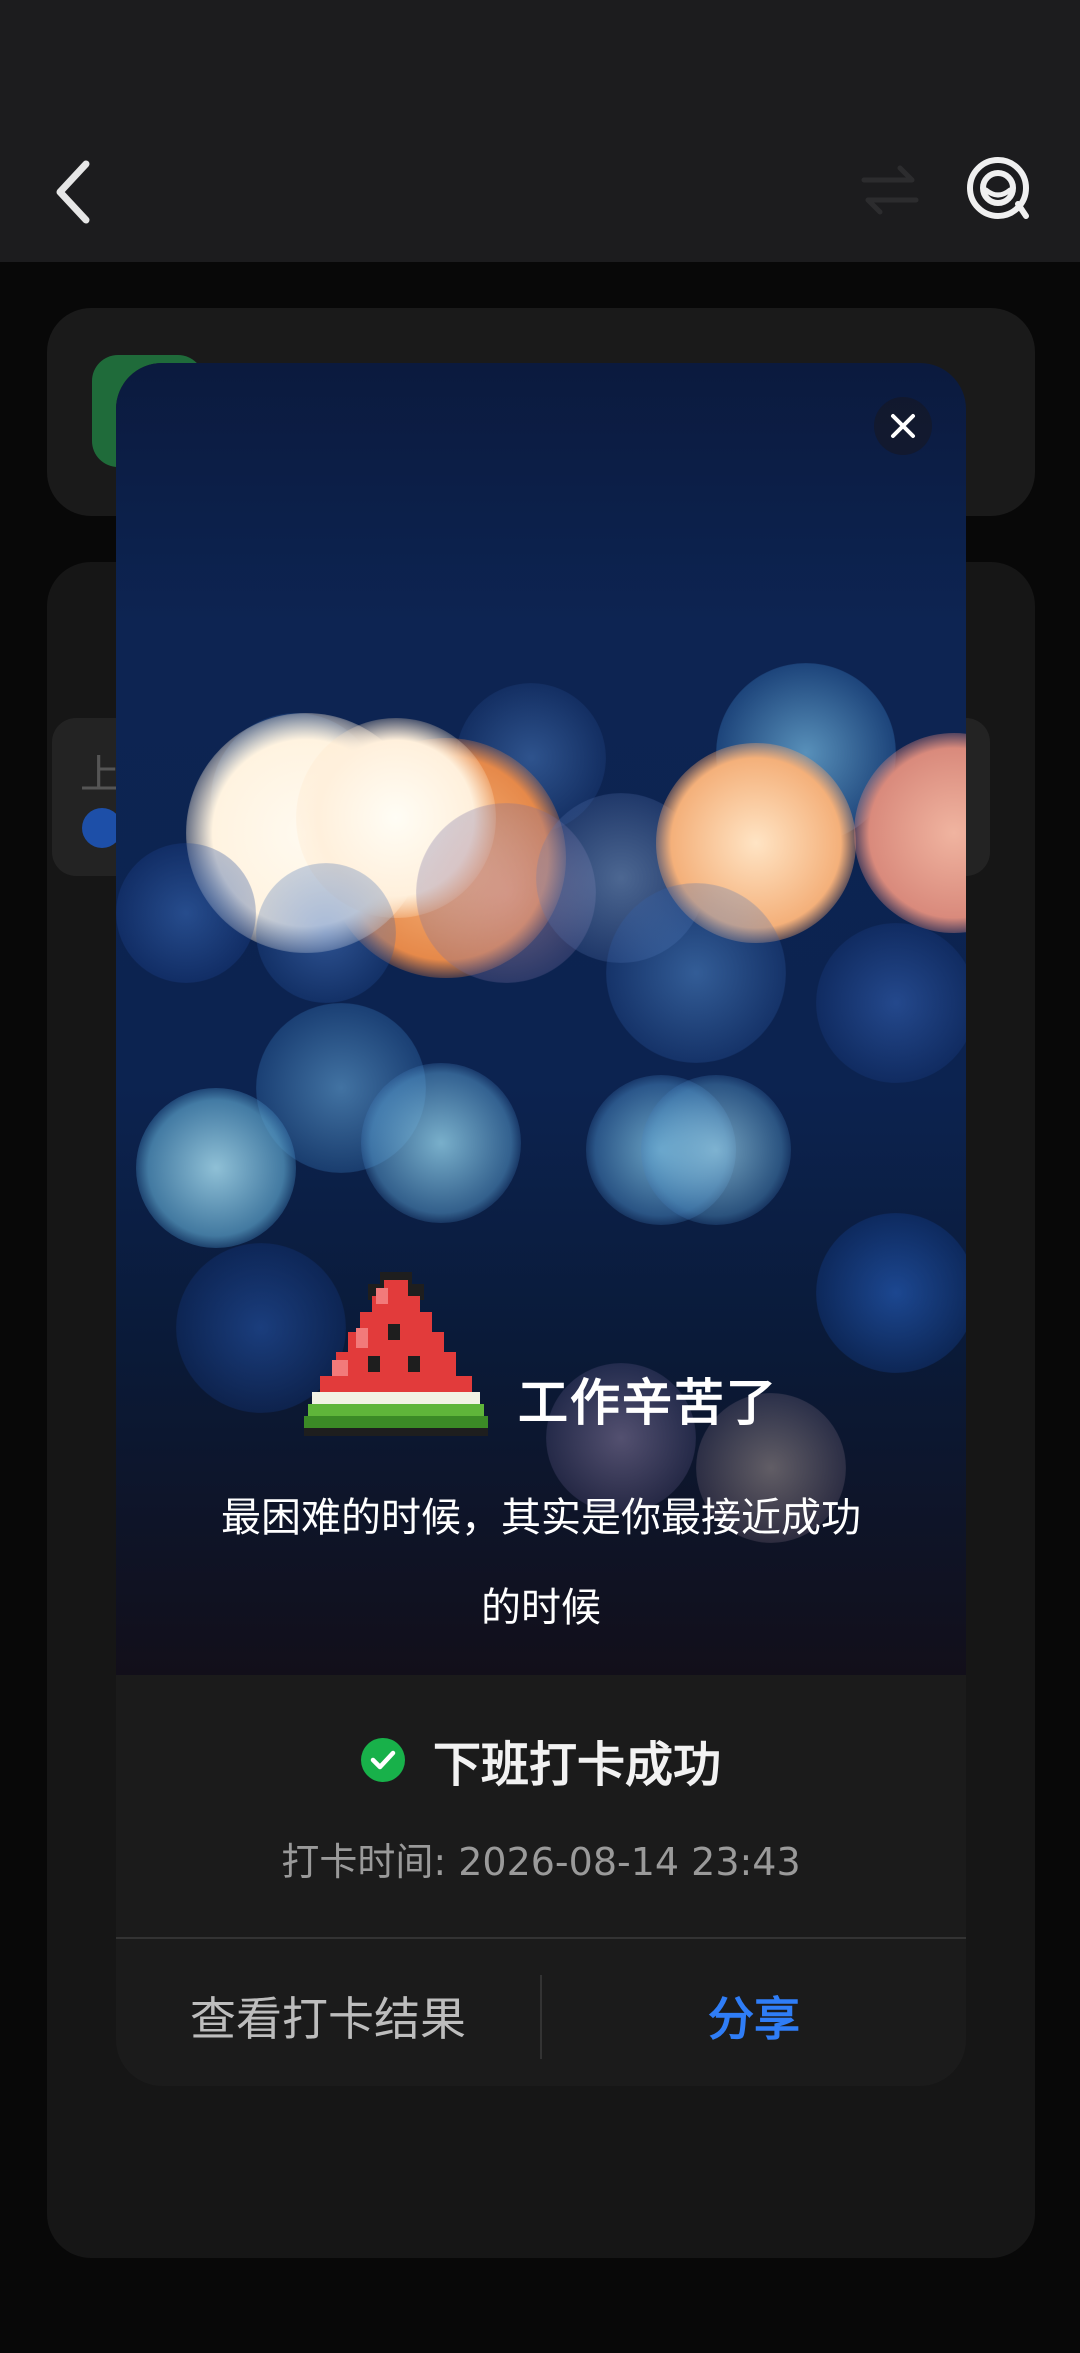 This screenshot has width=1080, height=2353. I want to click on back-button, so click(74, 192).